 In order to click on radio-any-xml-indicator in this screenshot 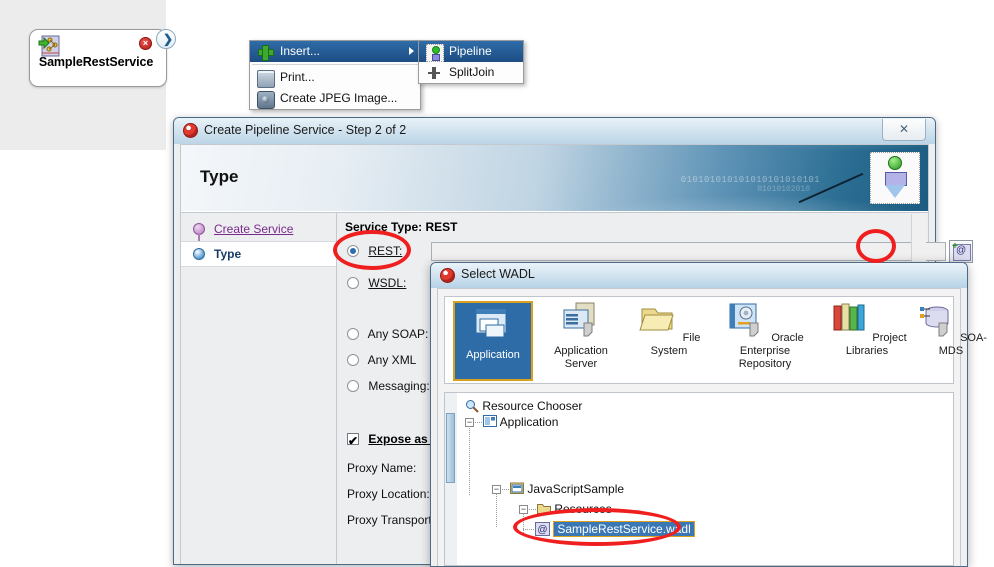, I will do `click(353, 360)`.